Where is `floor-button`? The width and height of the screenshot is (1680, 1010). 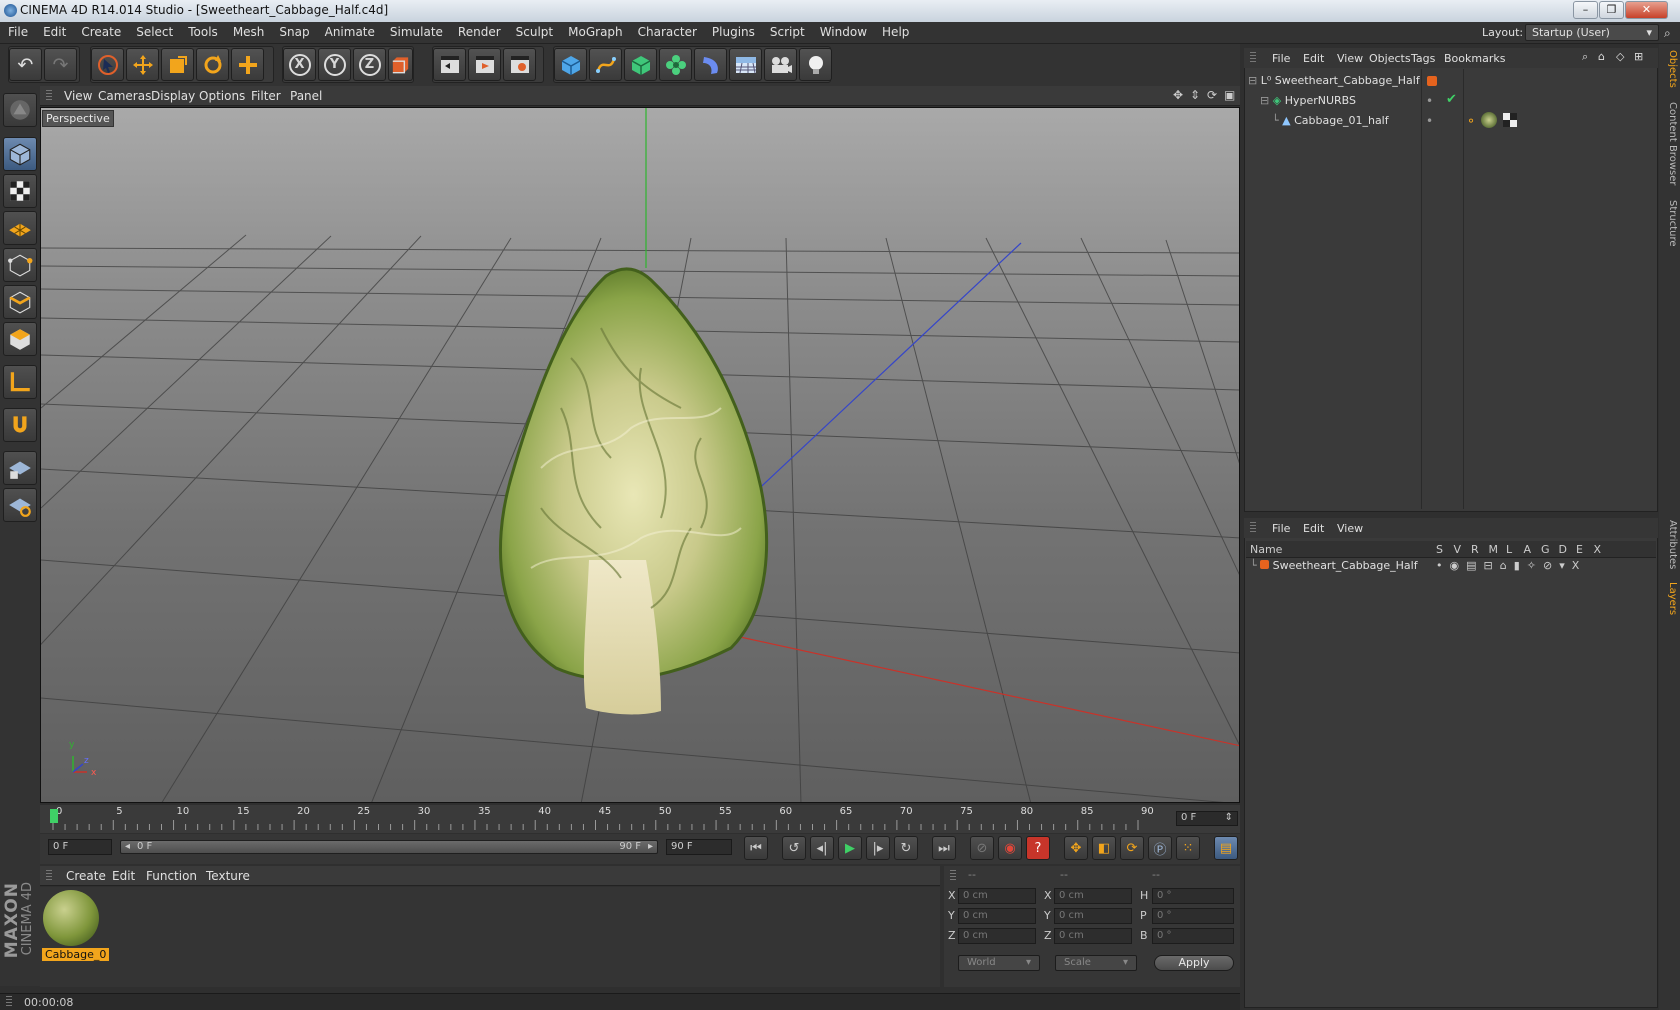
floor-button is located at coordinates (745, 64).